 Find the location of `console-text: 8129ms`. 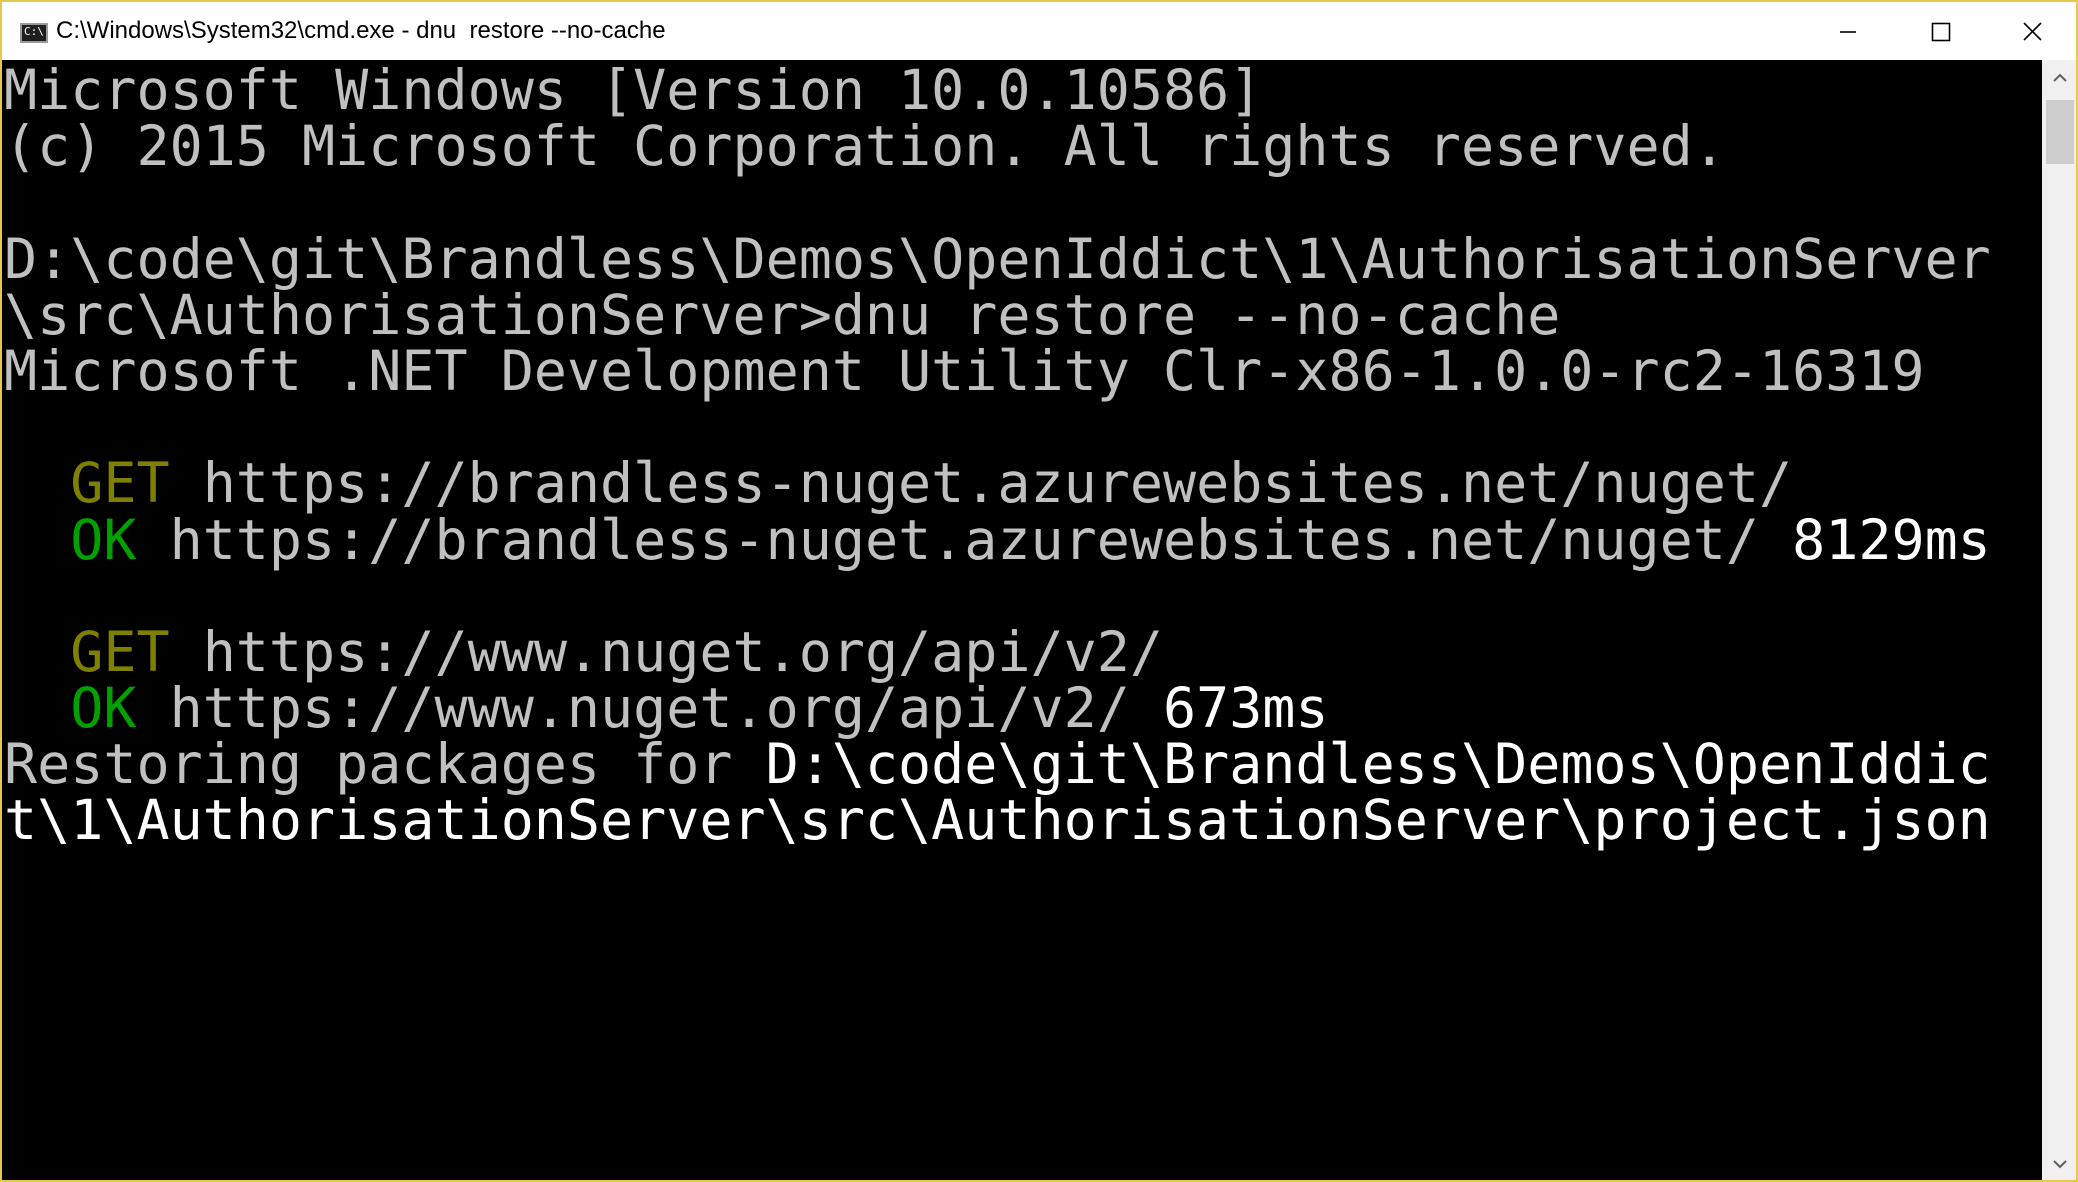

console-text: 8129ms is located at coordinates (1875, 539).